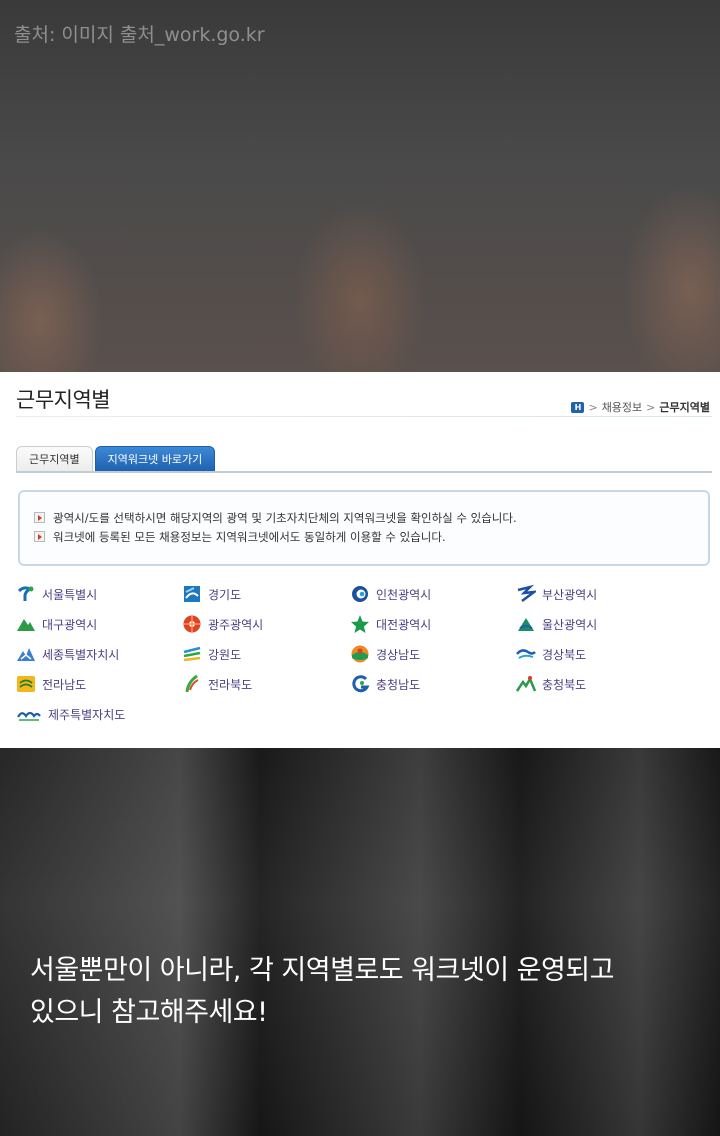 Image resolution: width=720 pixels, height=1136 pixels. I want to click on region-link-seoul: 서울특별시, so click(99, 594).